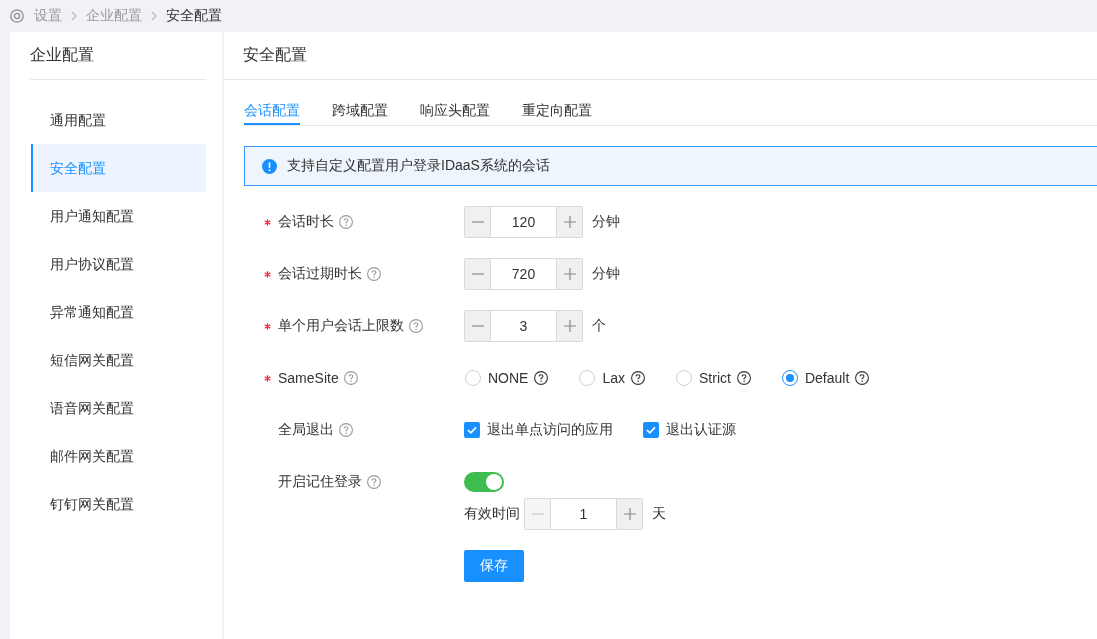 Image resolution: width=1097 pixels, height=639 pixels. I want to click on field-label: 有效时间, so click(492, 514).